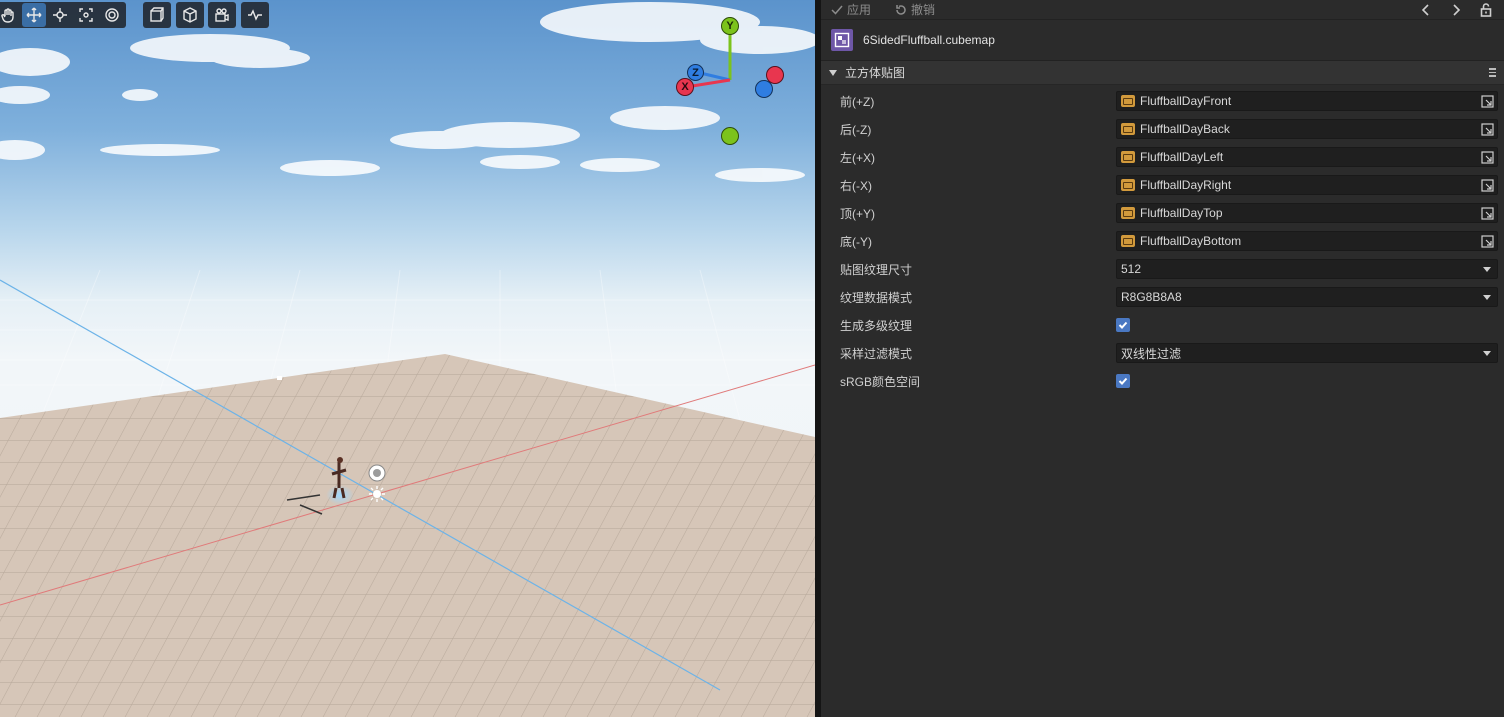  What do you see at coordinates (876, 353) in the screenshot?
I see `filter-mode-label: 采样过滤模式` at bounding box center [876, 353].